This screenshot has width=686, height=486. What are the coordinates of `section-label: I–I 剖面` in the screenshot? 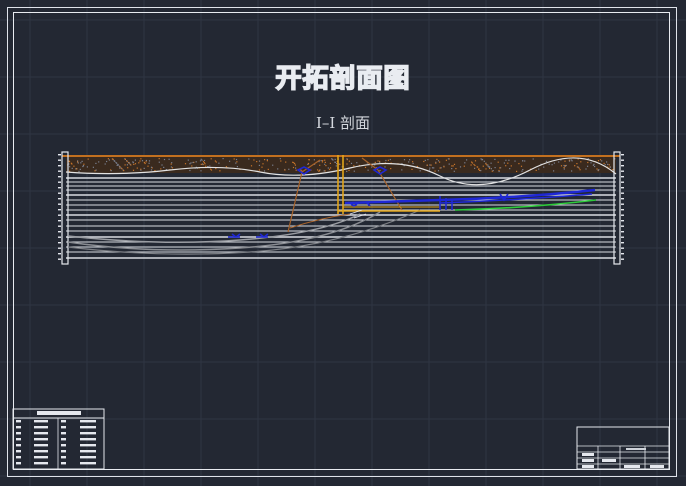 It's located at (343, 123).